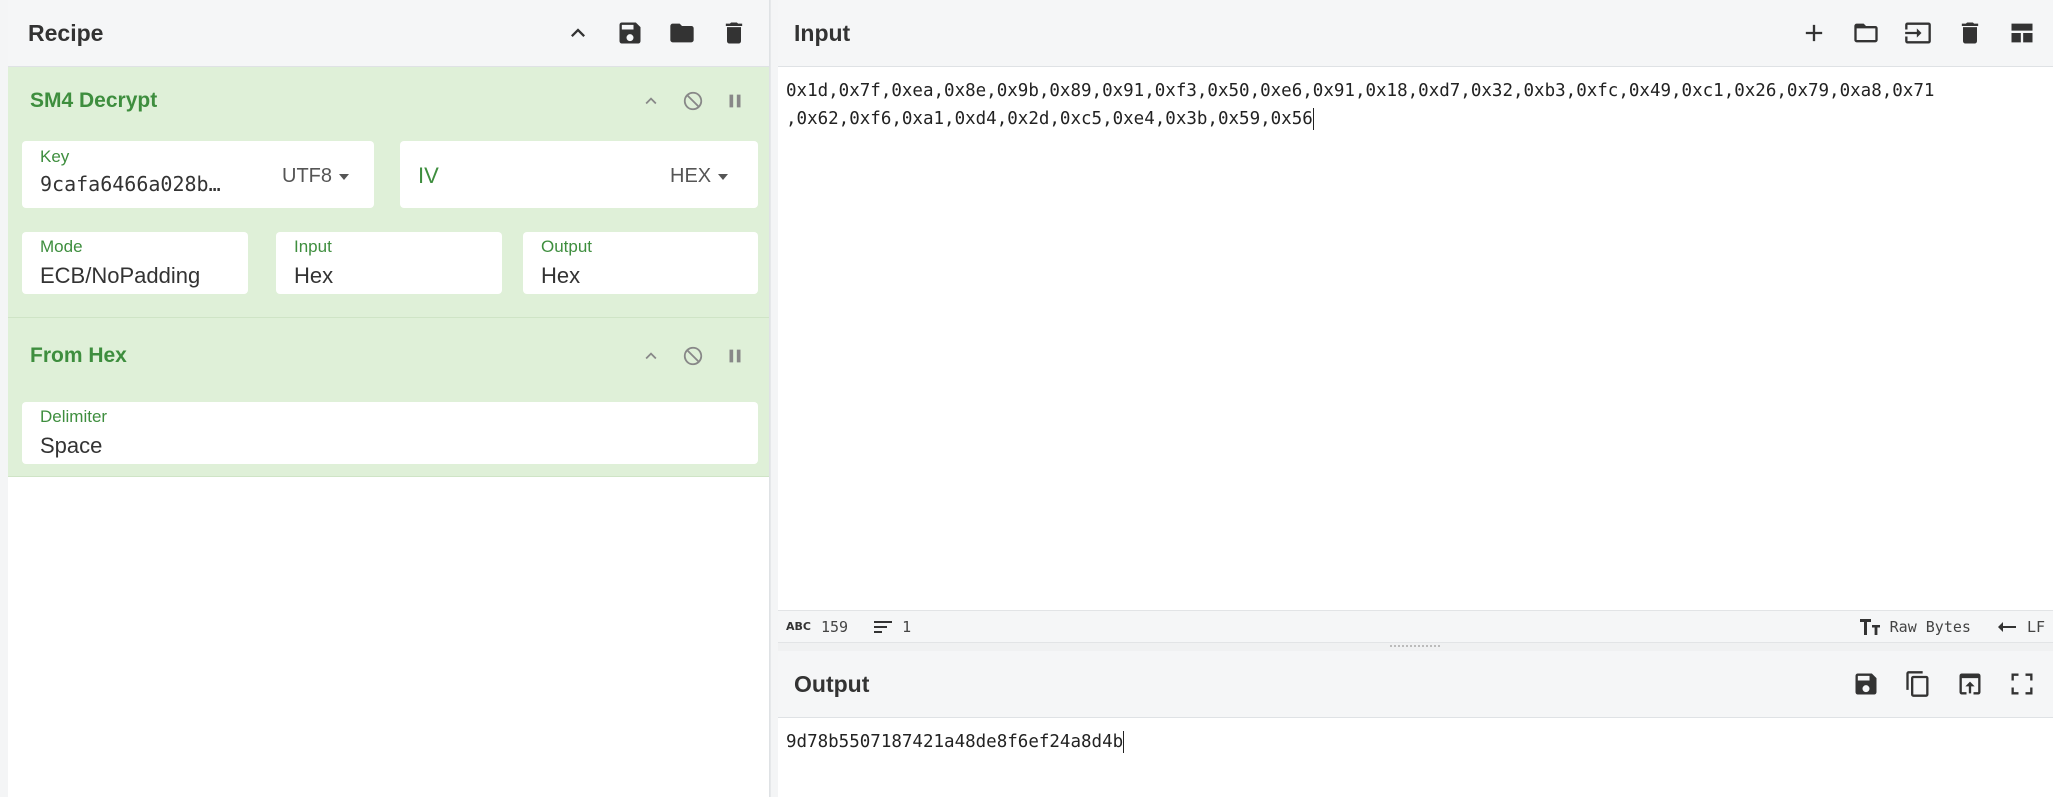 This screenshot has width=2053, height=797. What do you see at coordinates (832, 683) in the screenshot?
I see `output-title: Output` at bounding box center [832, 683].